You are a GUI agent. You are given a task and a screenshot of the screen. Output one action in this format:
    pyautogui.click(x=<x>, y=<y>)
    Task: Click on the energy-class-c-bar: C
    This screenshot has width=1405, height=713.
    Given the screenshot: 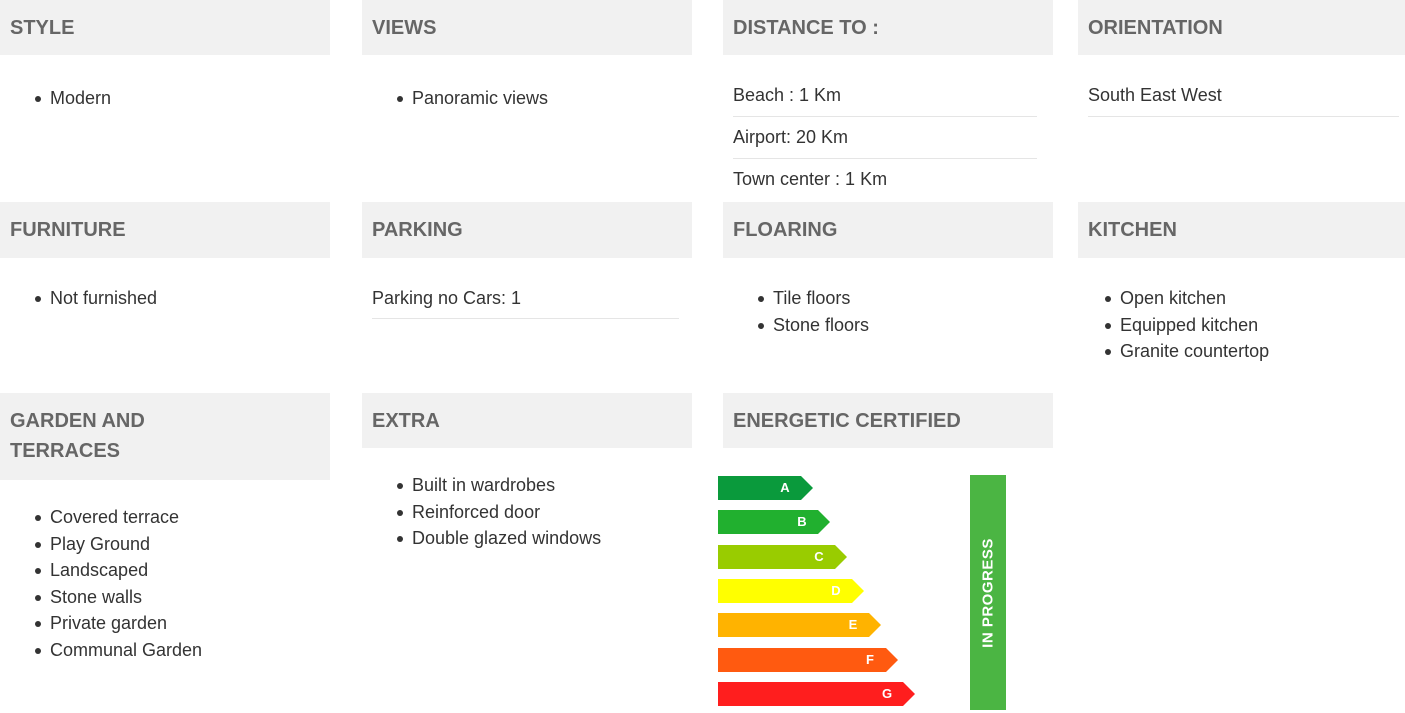 What is the action you would take?
    pyautogui.click(x=782, y=557)
    